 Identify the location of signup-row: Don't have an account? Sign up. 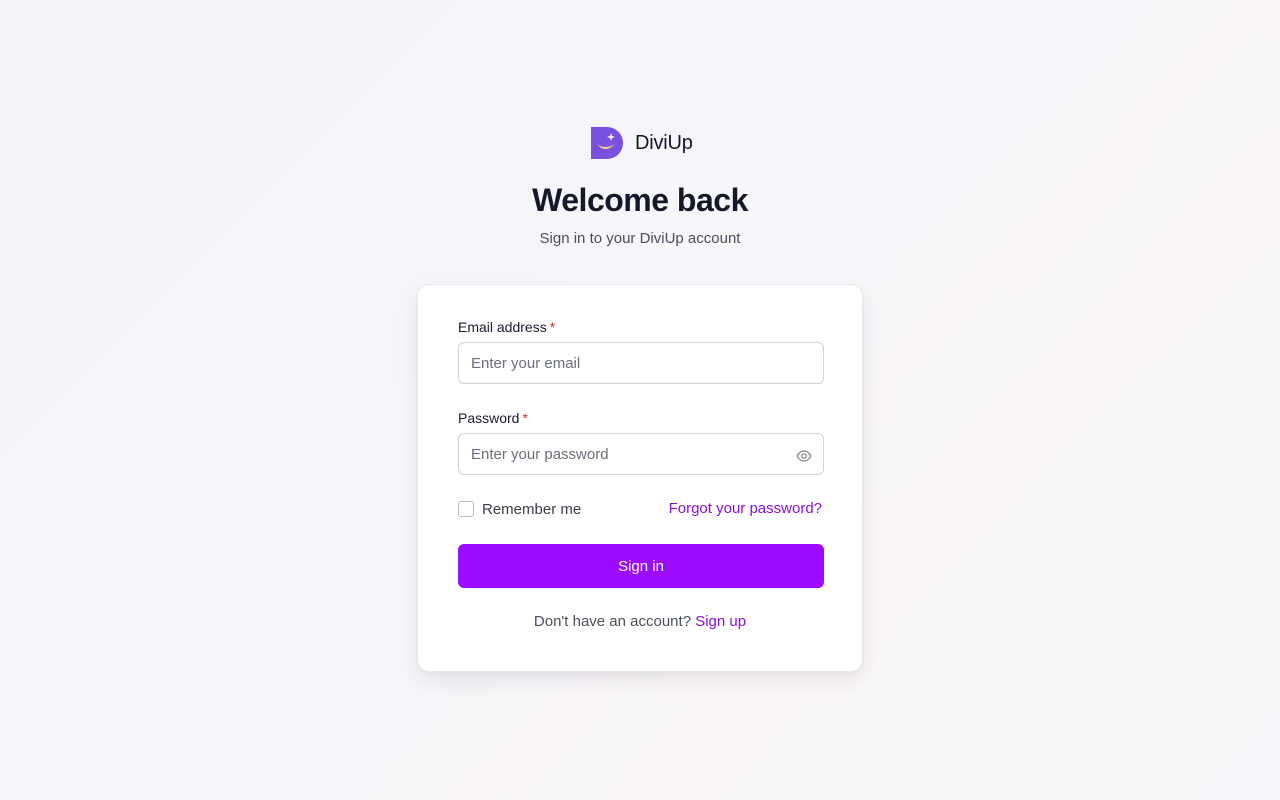
(640, 621).